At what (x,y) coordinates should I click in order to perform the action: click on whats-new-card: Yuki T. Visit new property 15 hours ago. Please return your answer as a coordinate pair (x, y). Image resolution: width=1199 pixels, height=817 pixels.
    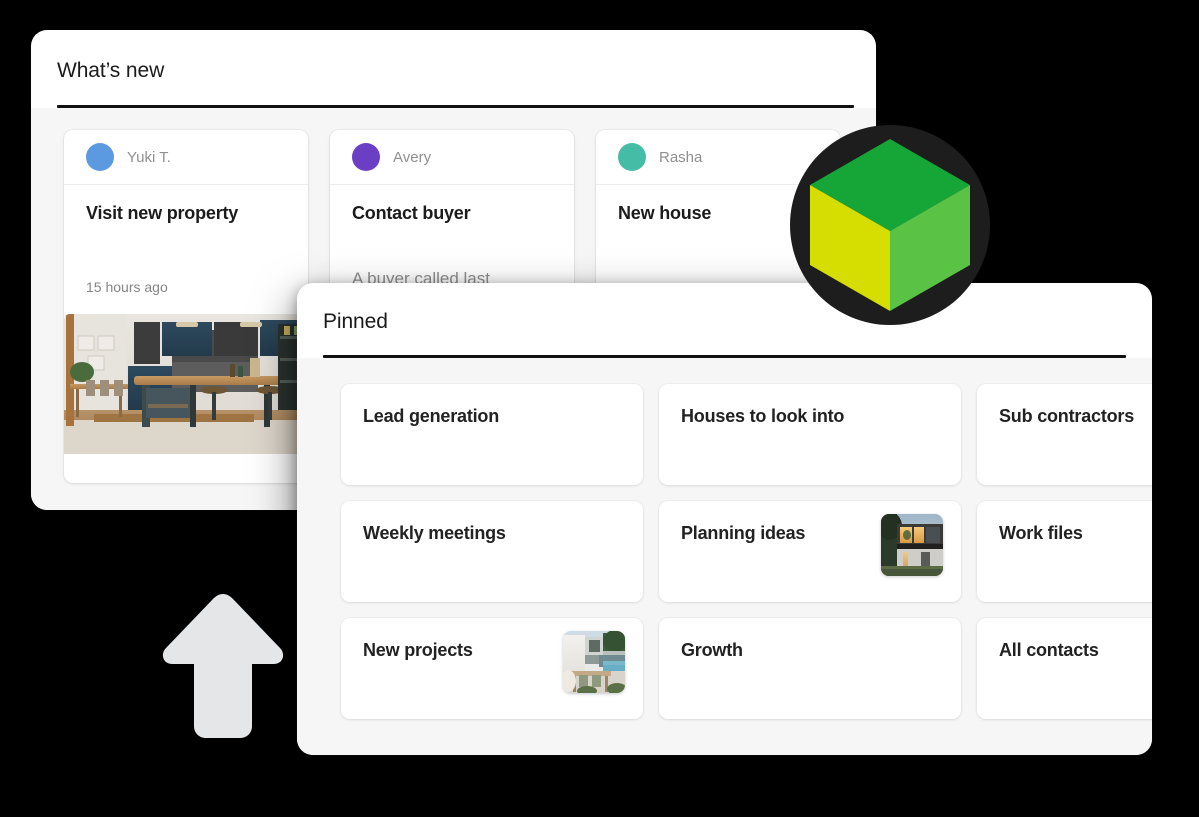
    Looking at the image, I should click on (186, 307).